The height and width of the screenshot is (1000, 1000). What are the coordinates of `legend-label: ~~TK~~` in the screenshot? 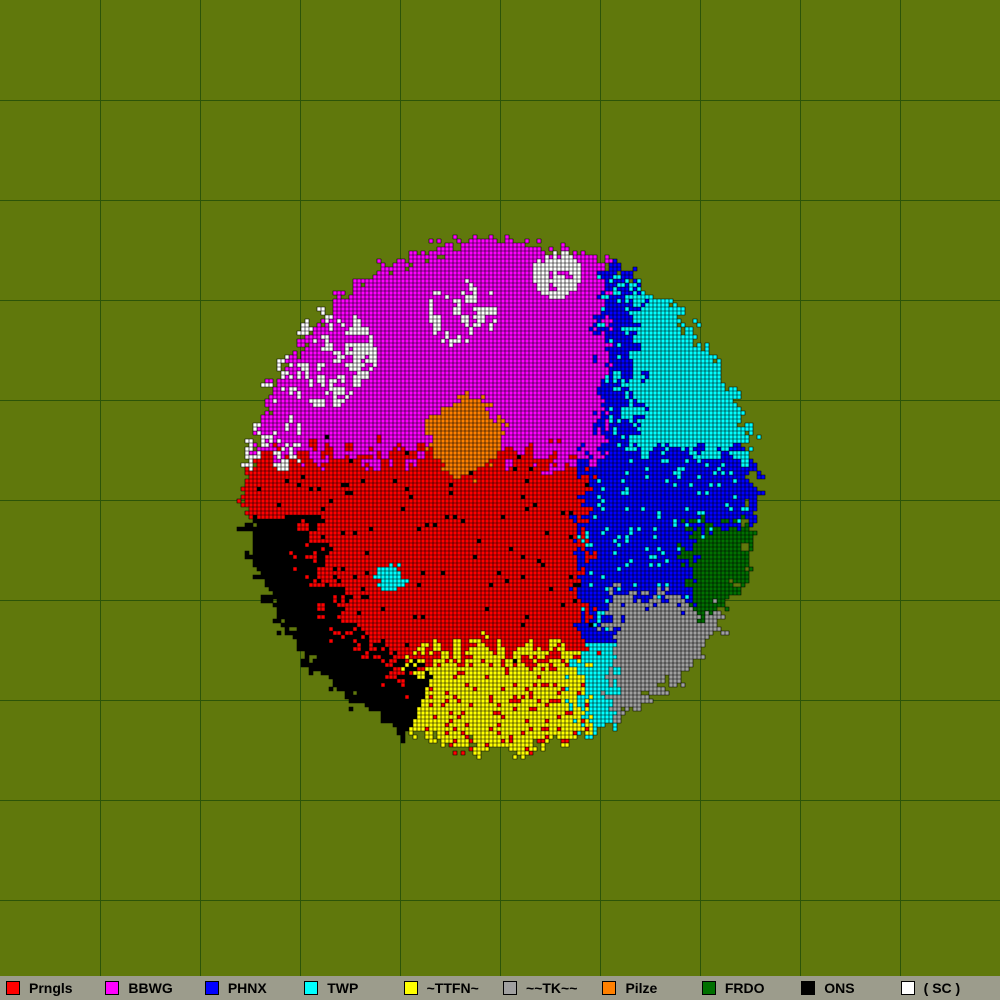 It's located at (552, 988).